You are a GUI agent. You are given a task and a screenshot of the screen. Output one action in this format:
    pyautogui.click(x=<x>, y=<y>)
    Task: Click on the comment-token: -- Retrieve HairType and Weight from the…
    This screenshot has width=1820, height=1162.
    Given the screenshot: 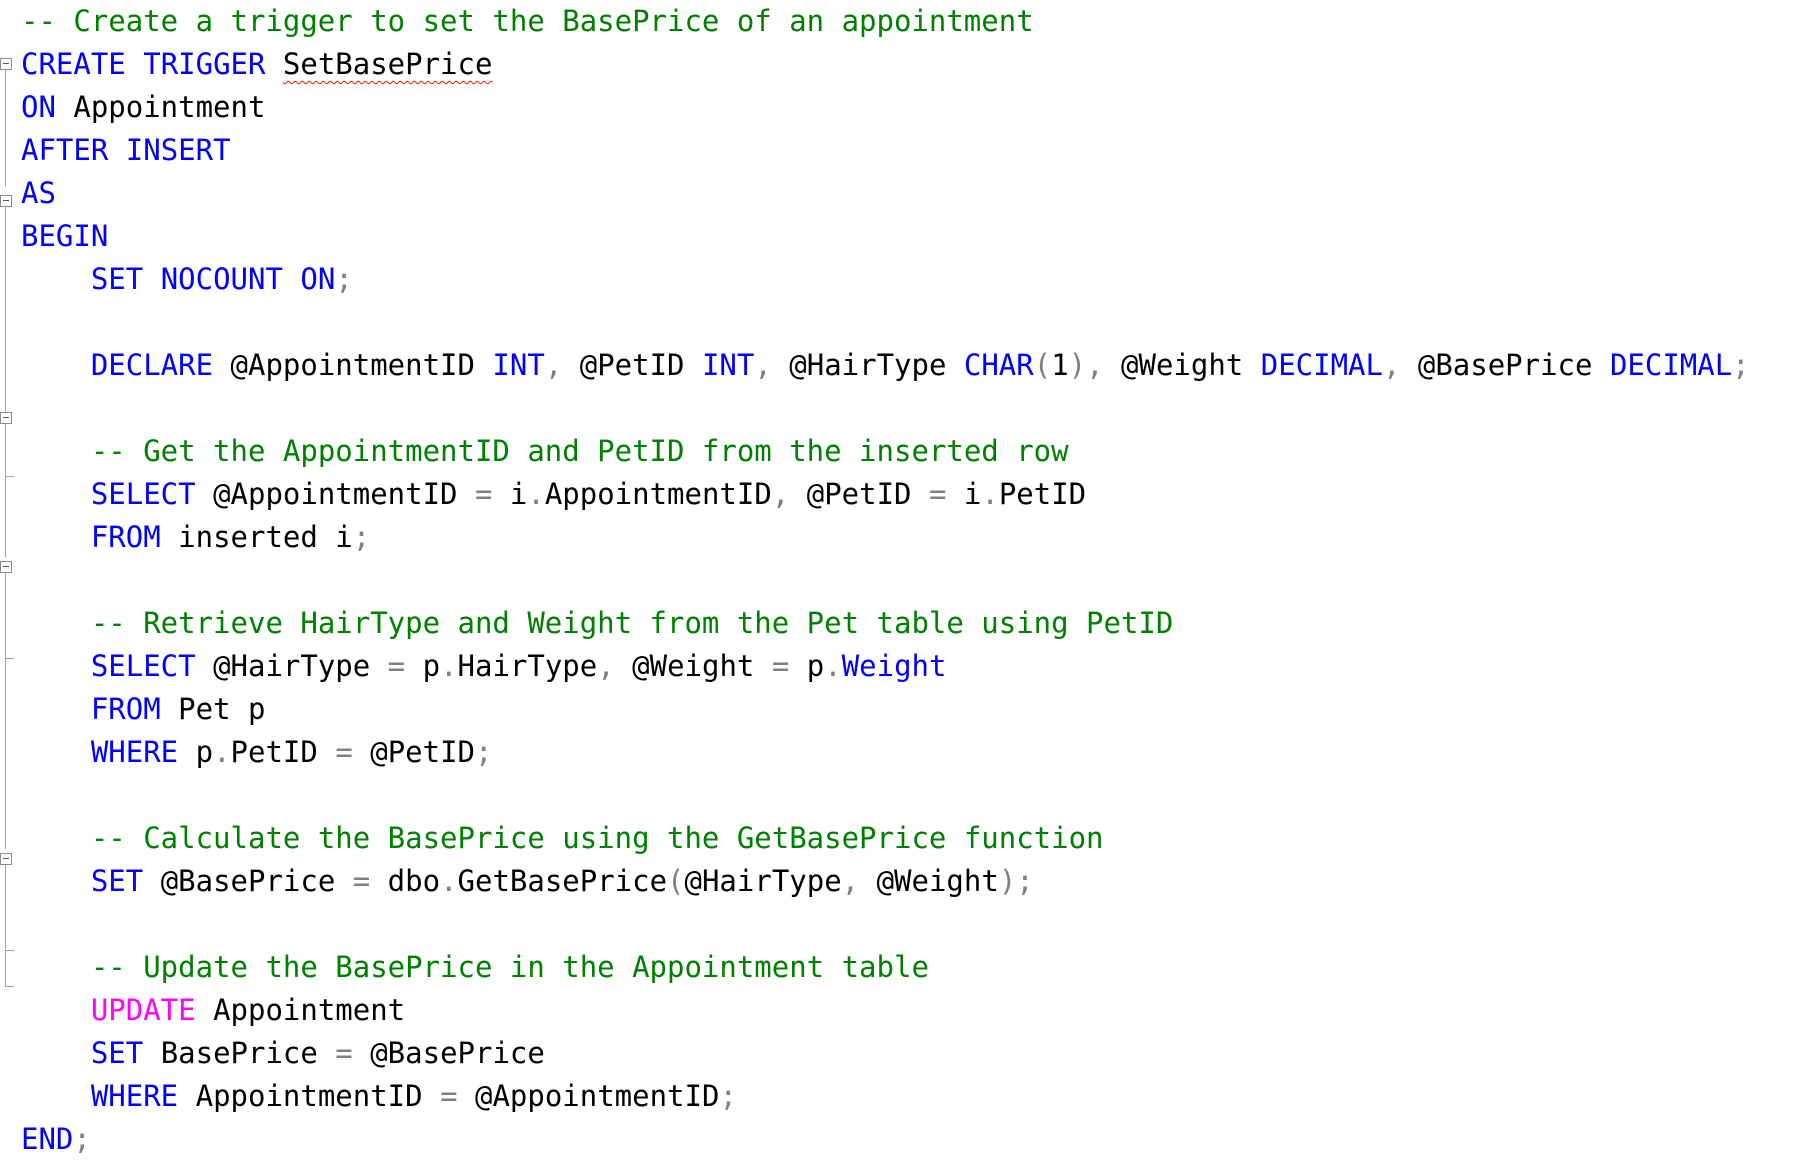 What is the action you would take?
    pyautogui.click(x=632, y=623)
    